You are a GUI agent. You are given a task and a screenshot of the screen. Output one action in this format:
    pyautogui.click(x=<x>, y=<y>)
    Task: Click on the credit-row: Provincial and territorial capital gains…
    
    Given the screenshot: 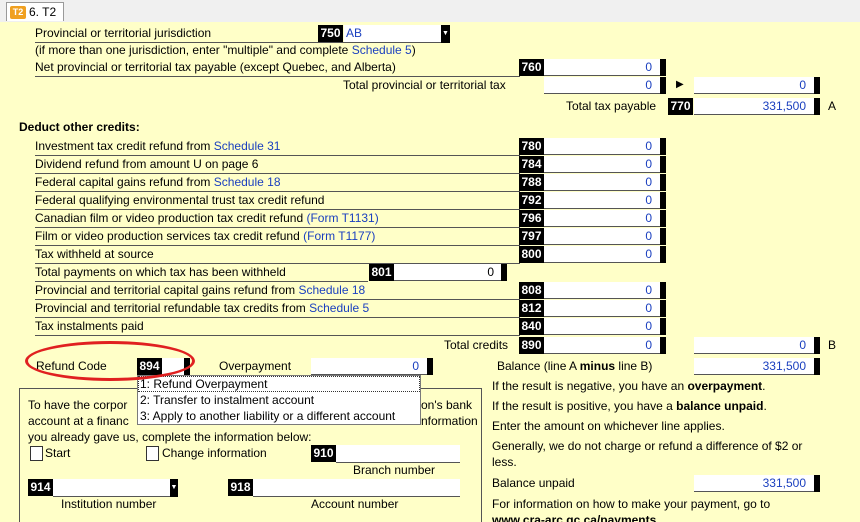 What is the action you would take?
    pyautogui.click(x=277, y=291)
    